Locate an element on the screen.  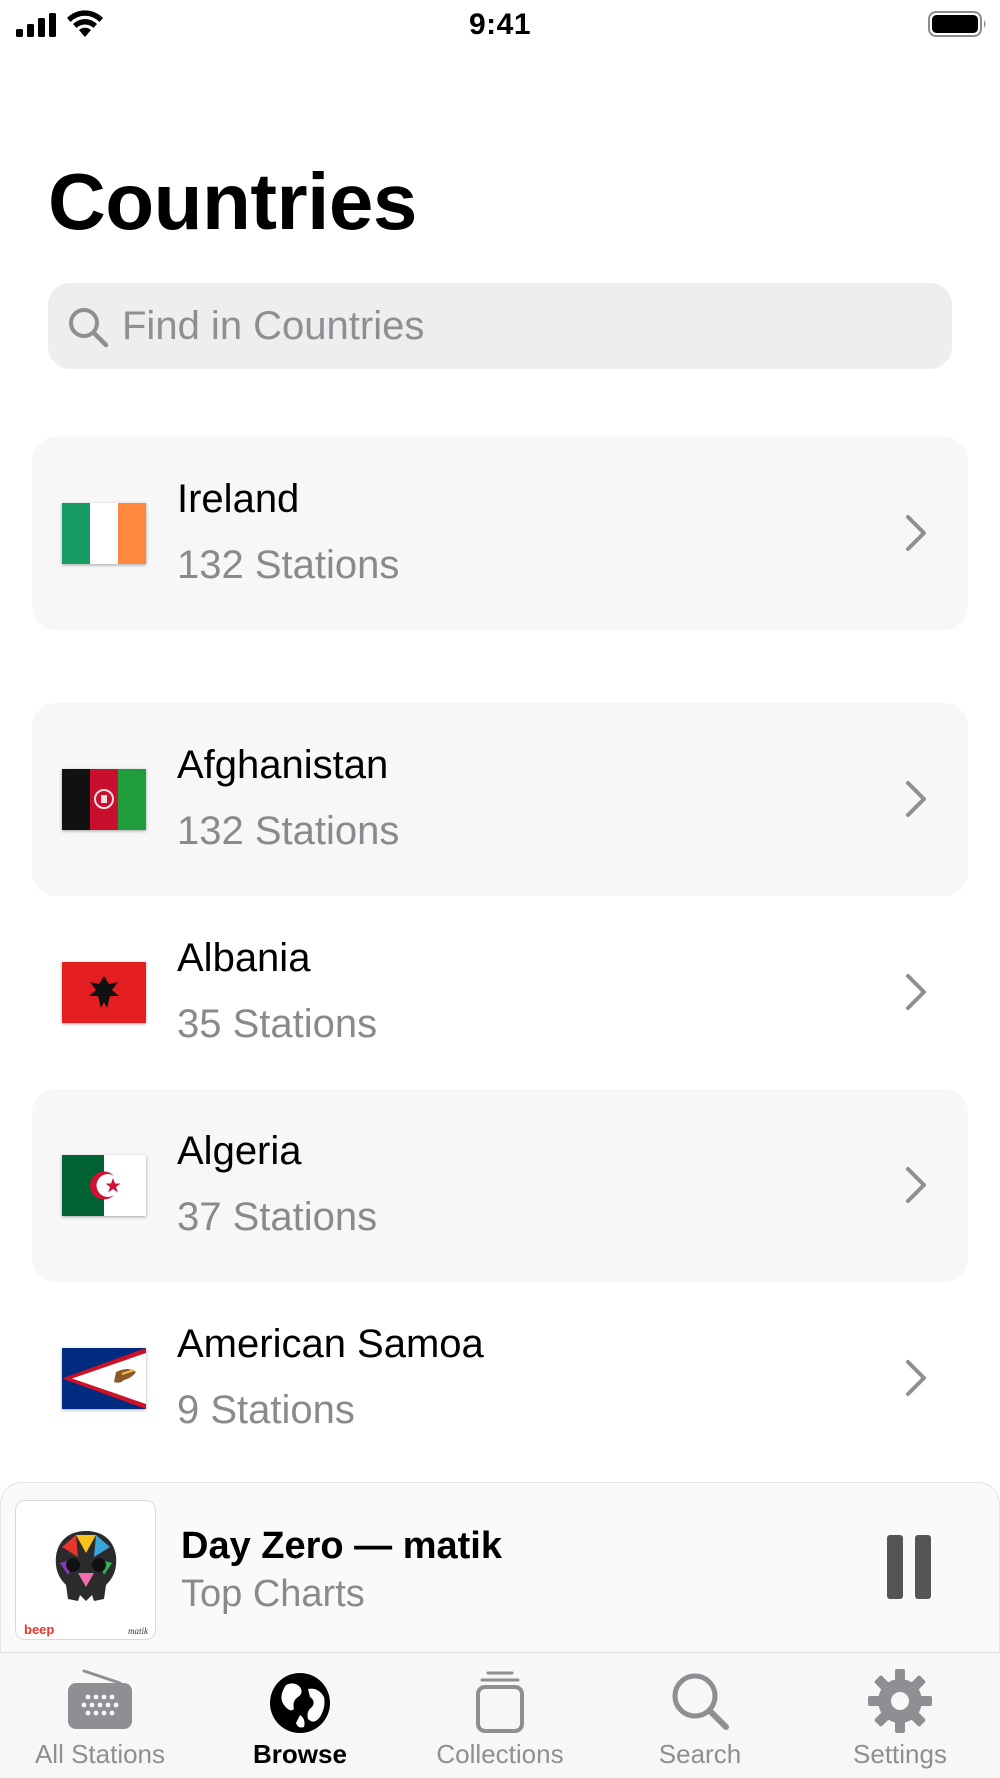
radio-icon is located at coordinates (100, 1699).